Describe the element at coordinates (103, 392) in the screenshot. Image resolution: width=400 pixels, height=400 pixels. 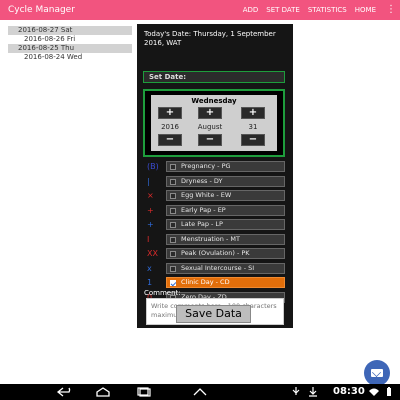
I see `home-icon` at that location.